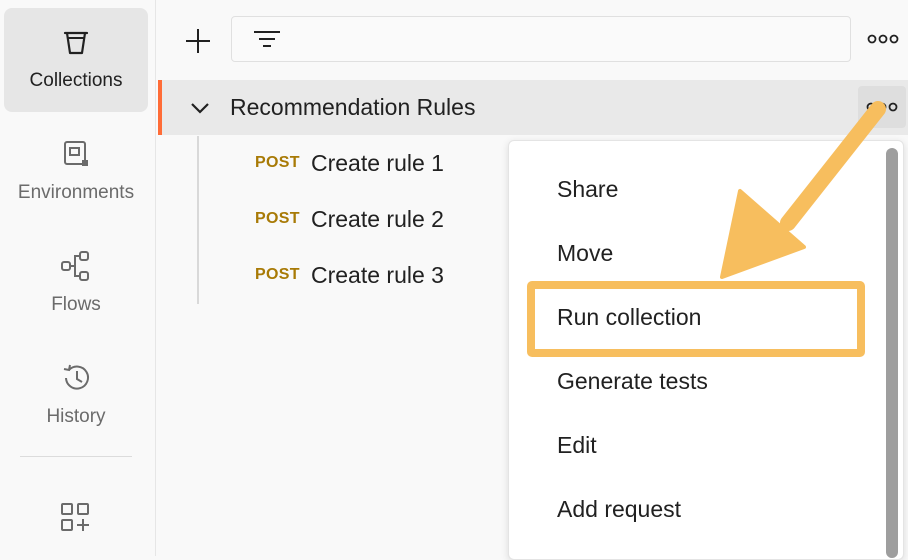 Image resolution: width=908 pixels, height=560 pixels. What do you see at coordinates (577, 445) in the screenshot?
I see `menu-item-edit: Edit` at bounding box center [577, 445].